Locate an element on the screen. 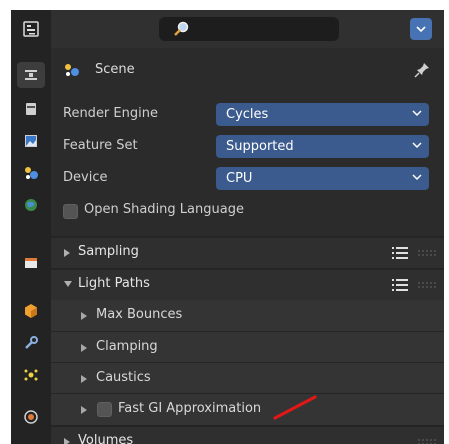 The height and width of the screenshot is (444, 449). tab-tool is located at coordinates (31, 75).